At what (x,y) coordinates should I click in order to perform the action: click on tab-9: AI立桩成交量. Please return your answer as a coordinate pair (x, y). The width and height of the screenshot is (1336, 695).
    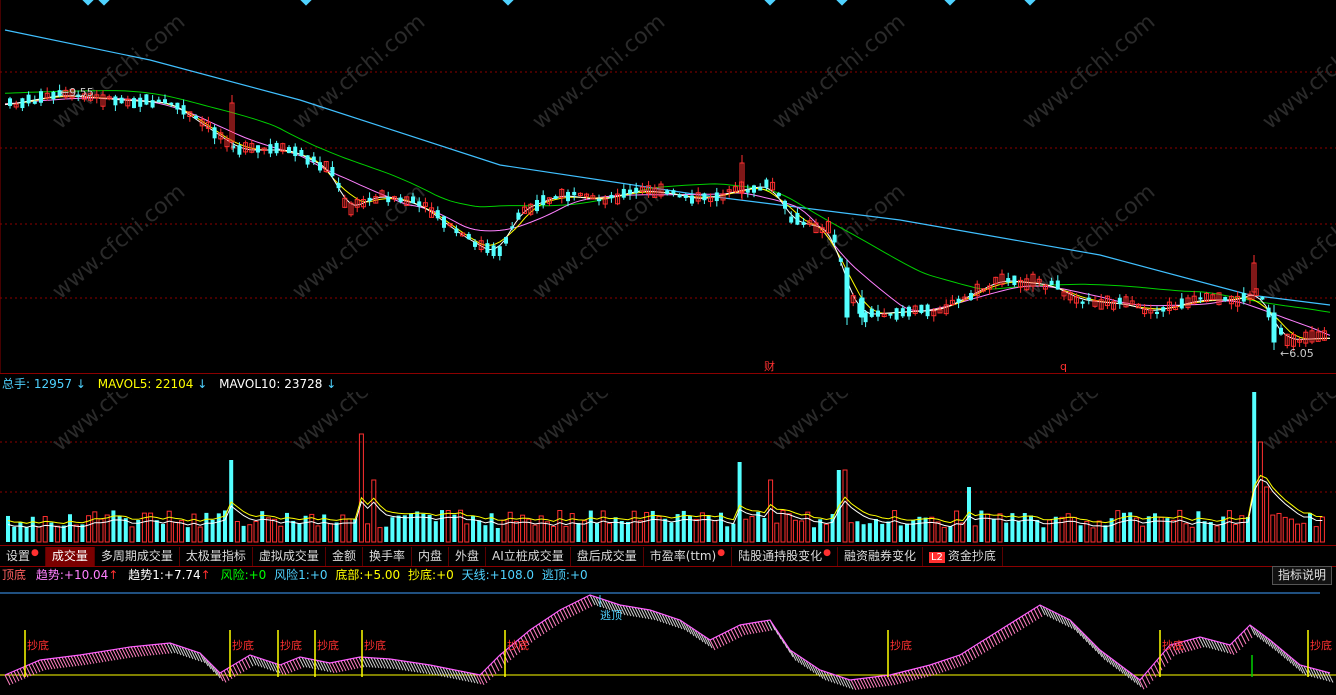
    Looking at the image, I should click on (528, 556).